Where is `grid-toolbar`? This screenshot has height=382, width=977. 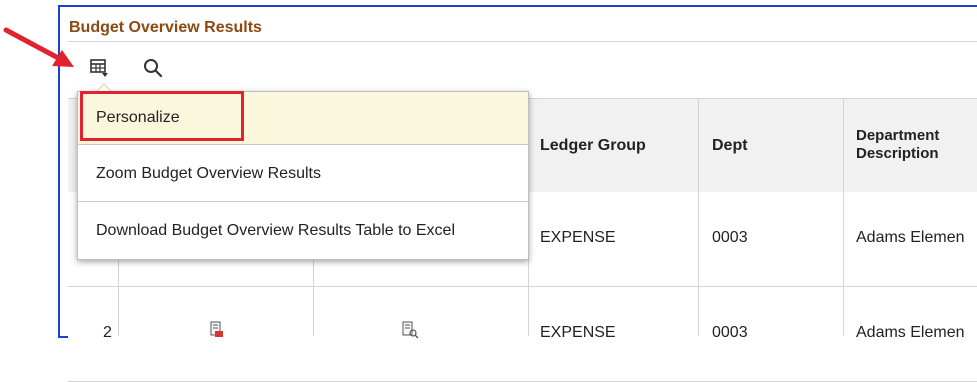
grid-toolbar is located at coordinates (522, 65).